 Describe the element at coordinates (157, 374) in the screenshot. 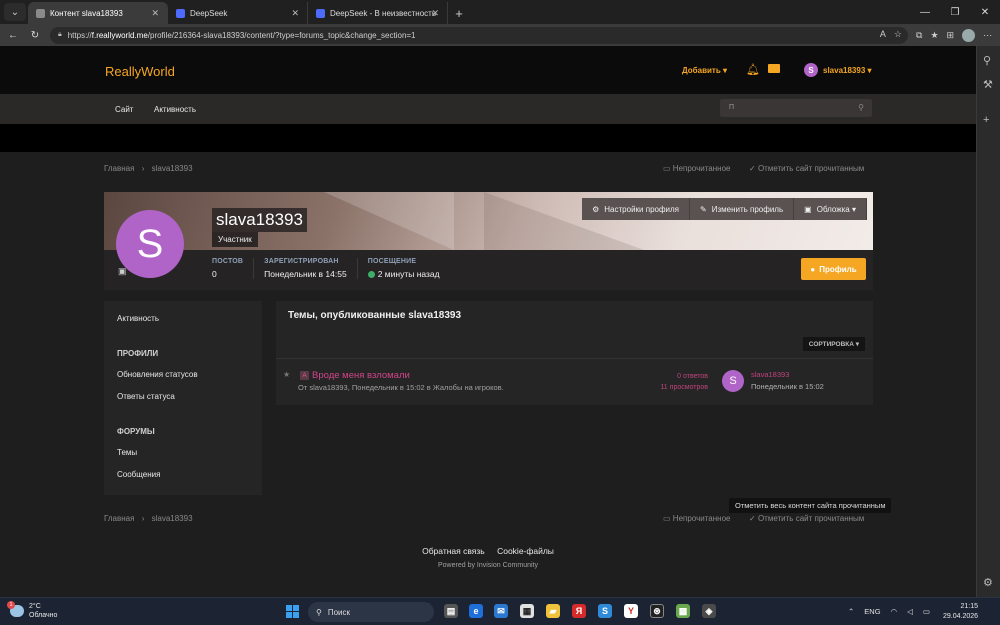

I see `sidebar-item-status-updates: Обновления статусов` at that location.